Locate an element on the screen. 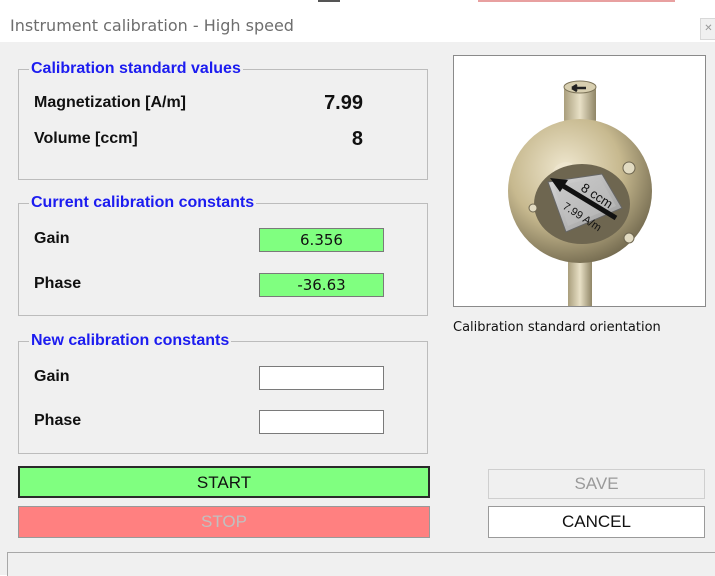 The image size is (715, 576). close-button: ✕ is located at coordinates (707, 29).